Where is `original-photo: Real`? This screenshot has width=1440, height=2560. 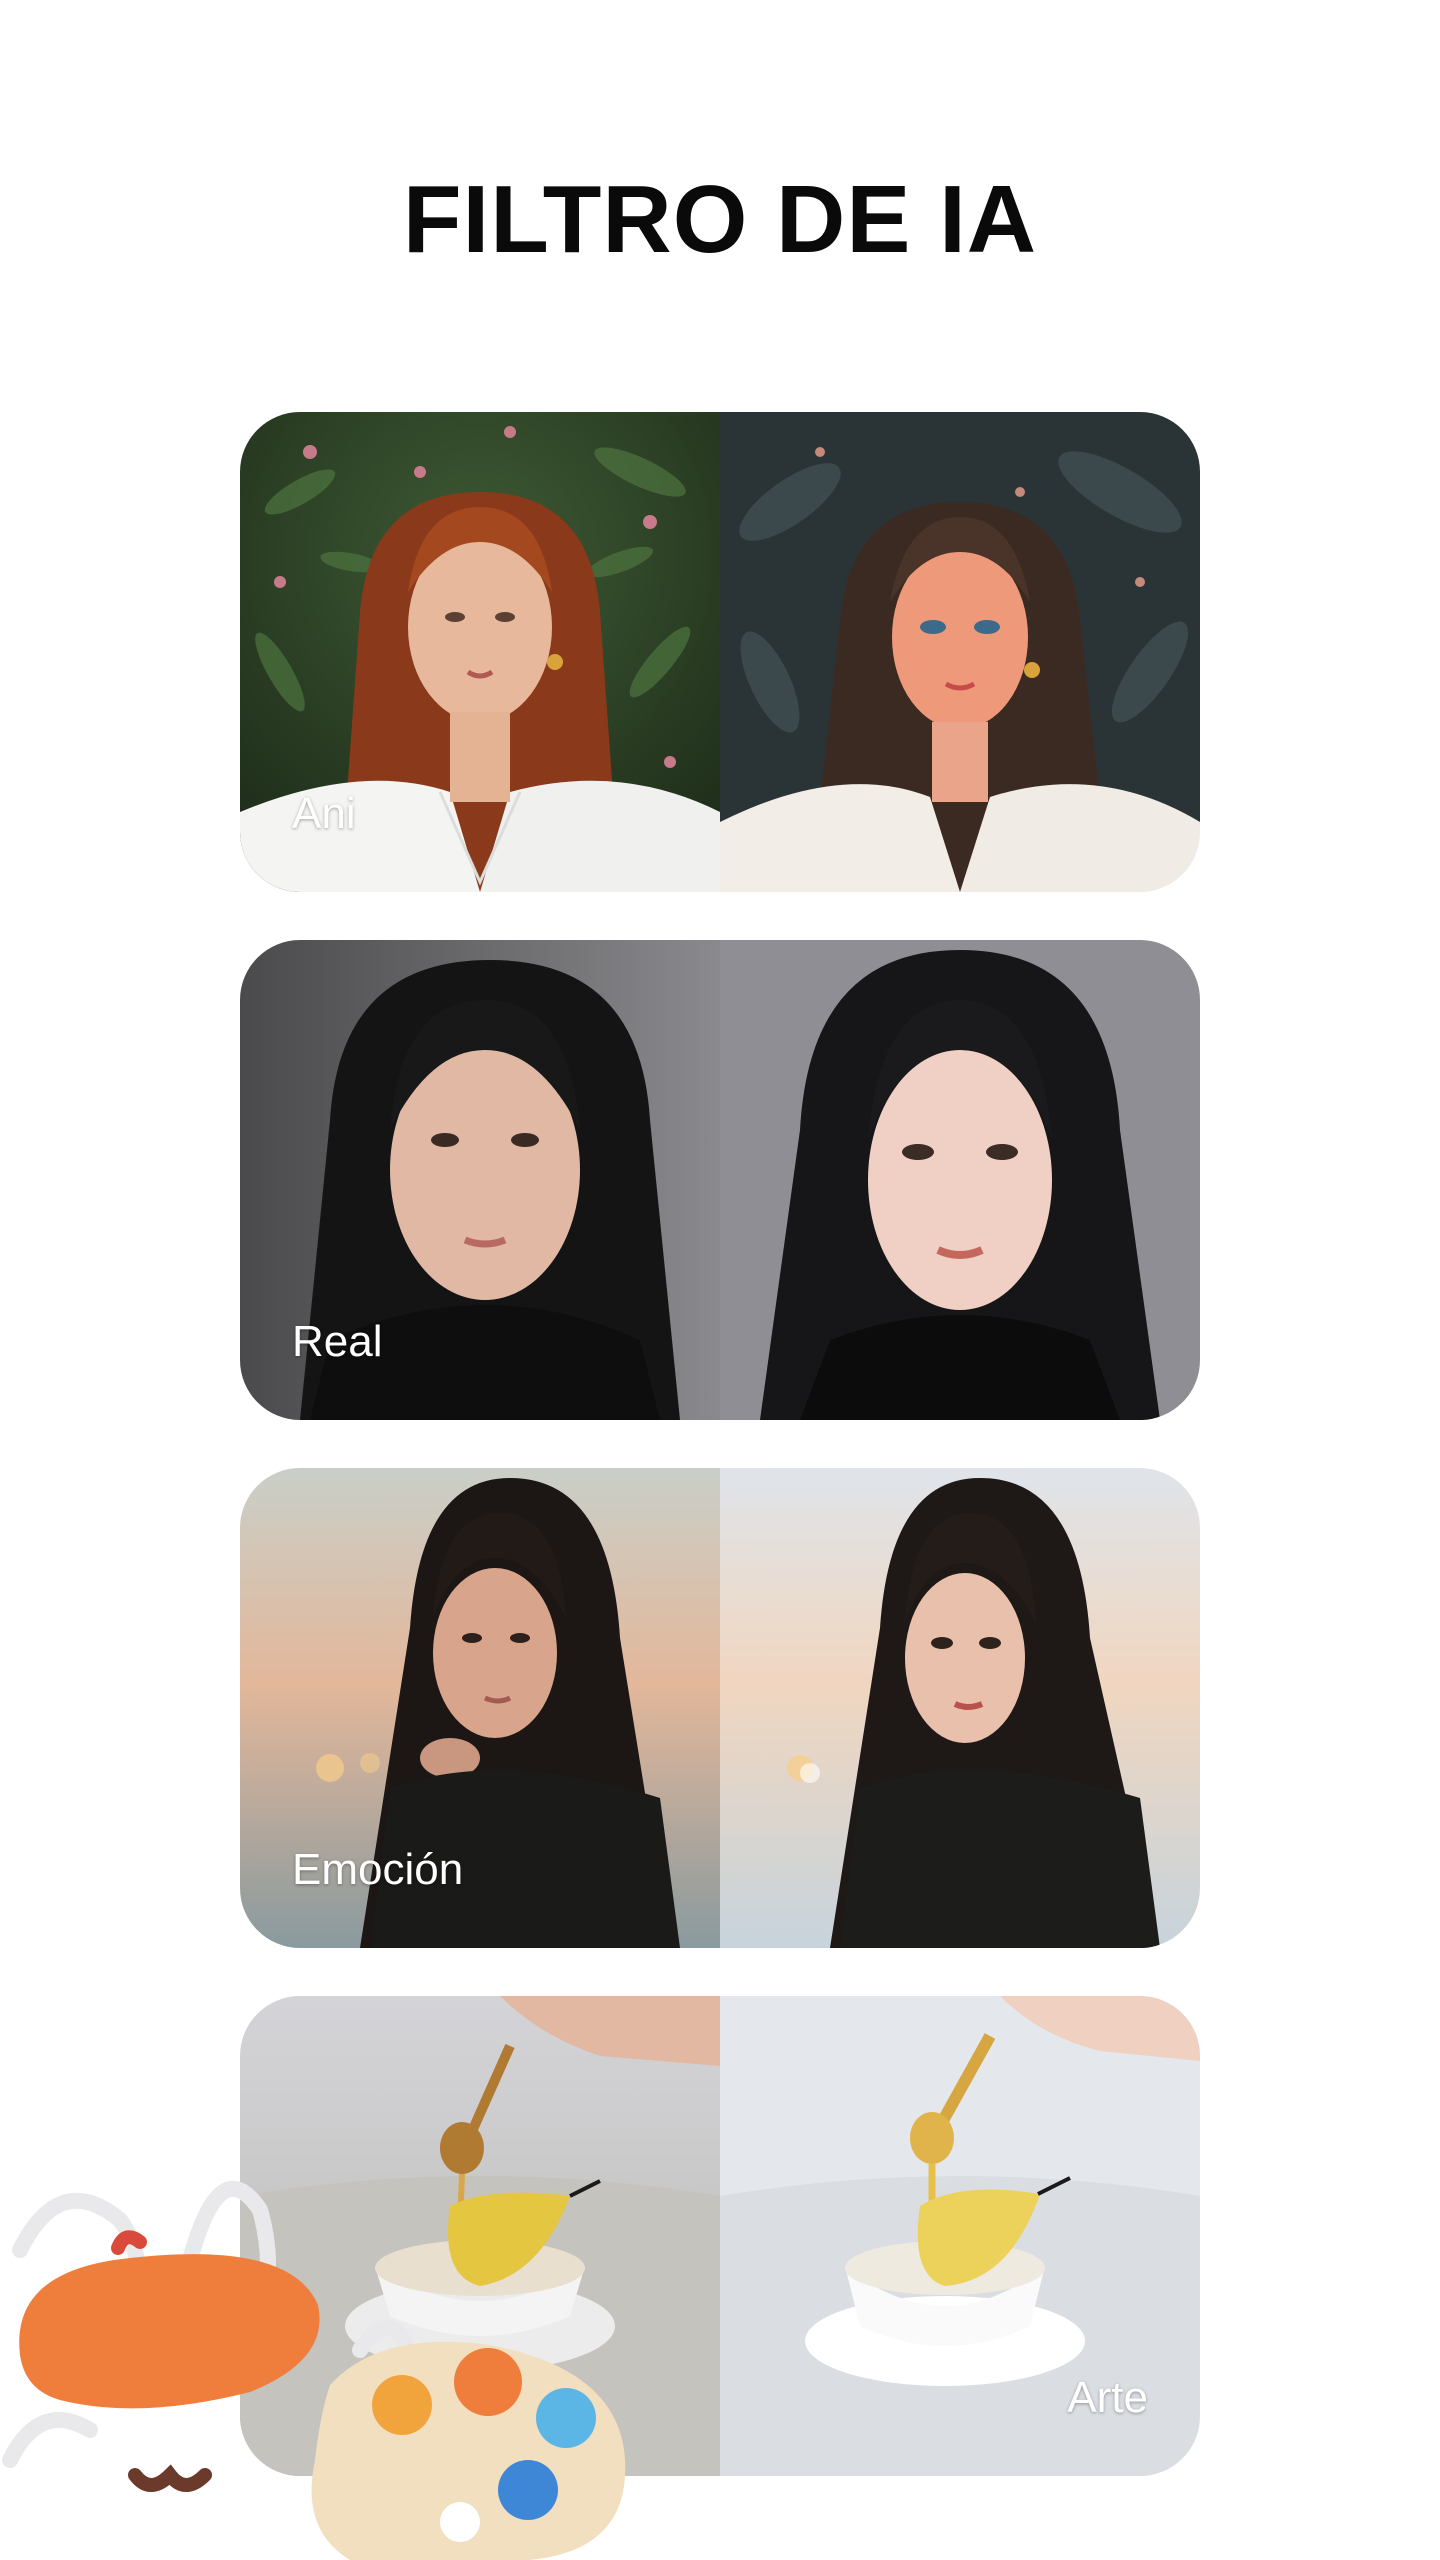 original-photo: Real is located at coordinates (480, 1180).